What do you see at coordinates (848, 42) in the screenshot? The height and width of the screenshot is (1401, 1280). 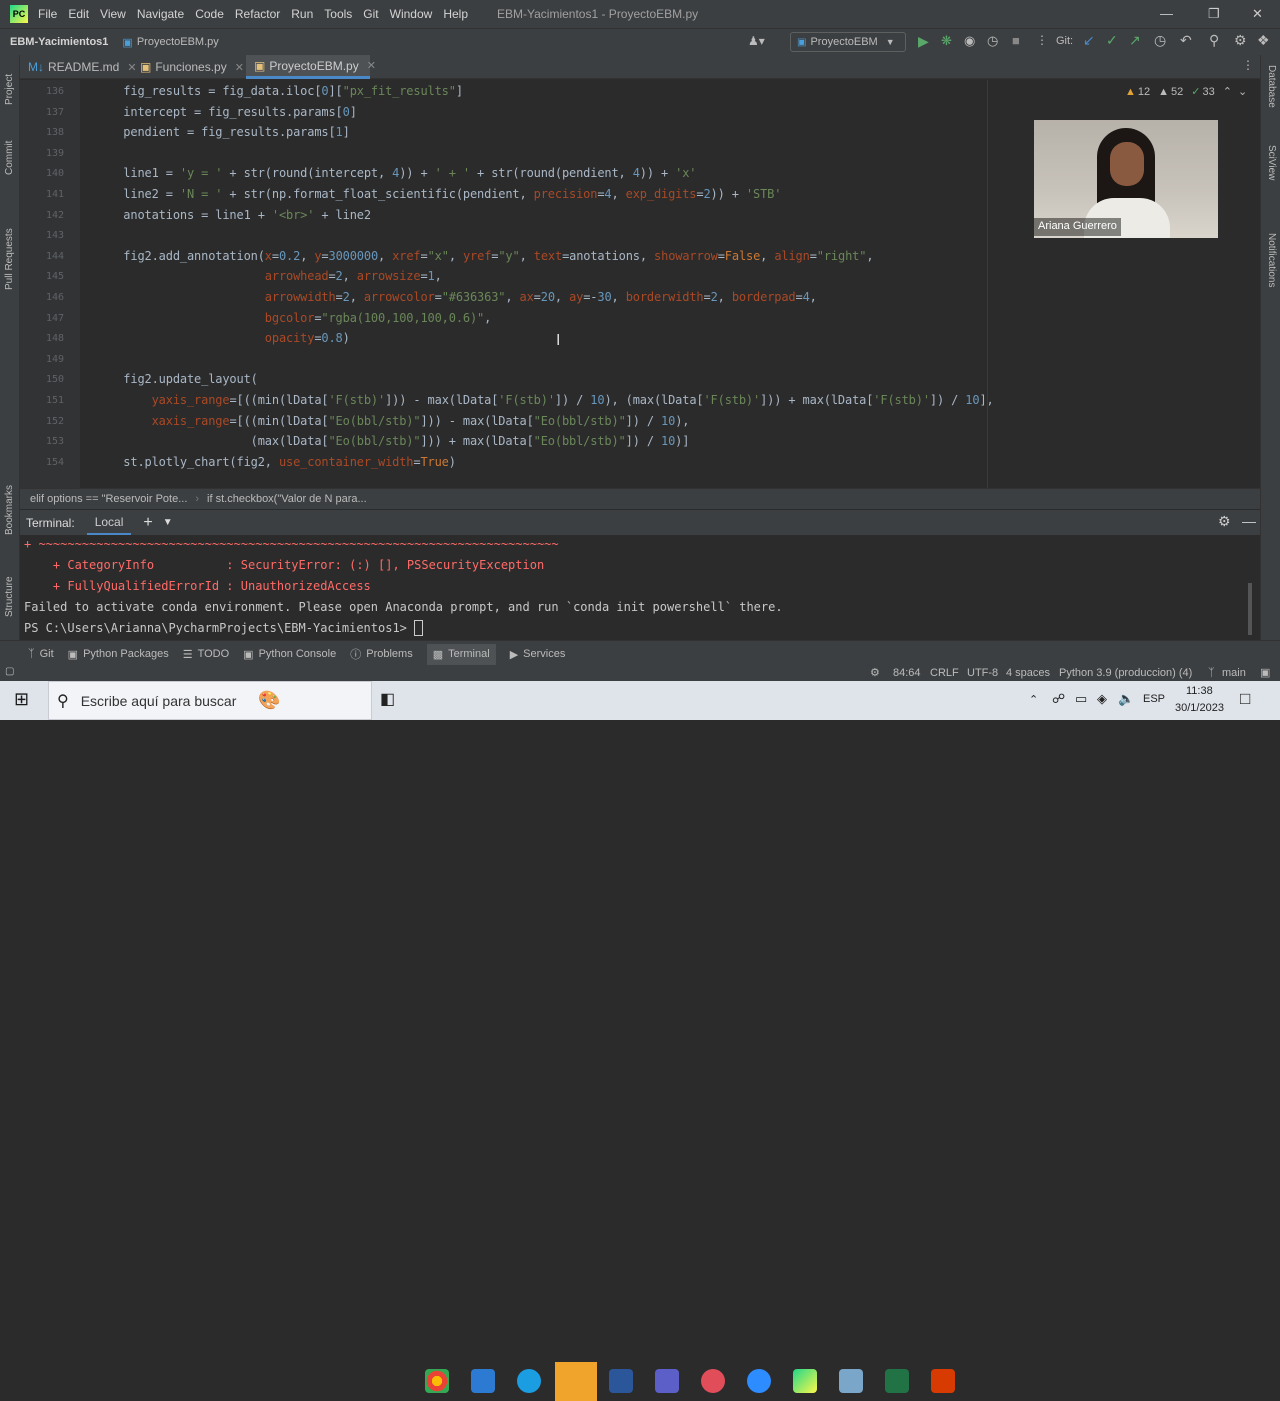 I see `run-config-select: ▣ ProyectoEBM ▼` at bounding box center [848, 42].